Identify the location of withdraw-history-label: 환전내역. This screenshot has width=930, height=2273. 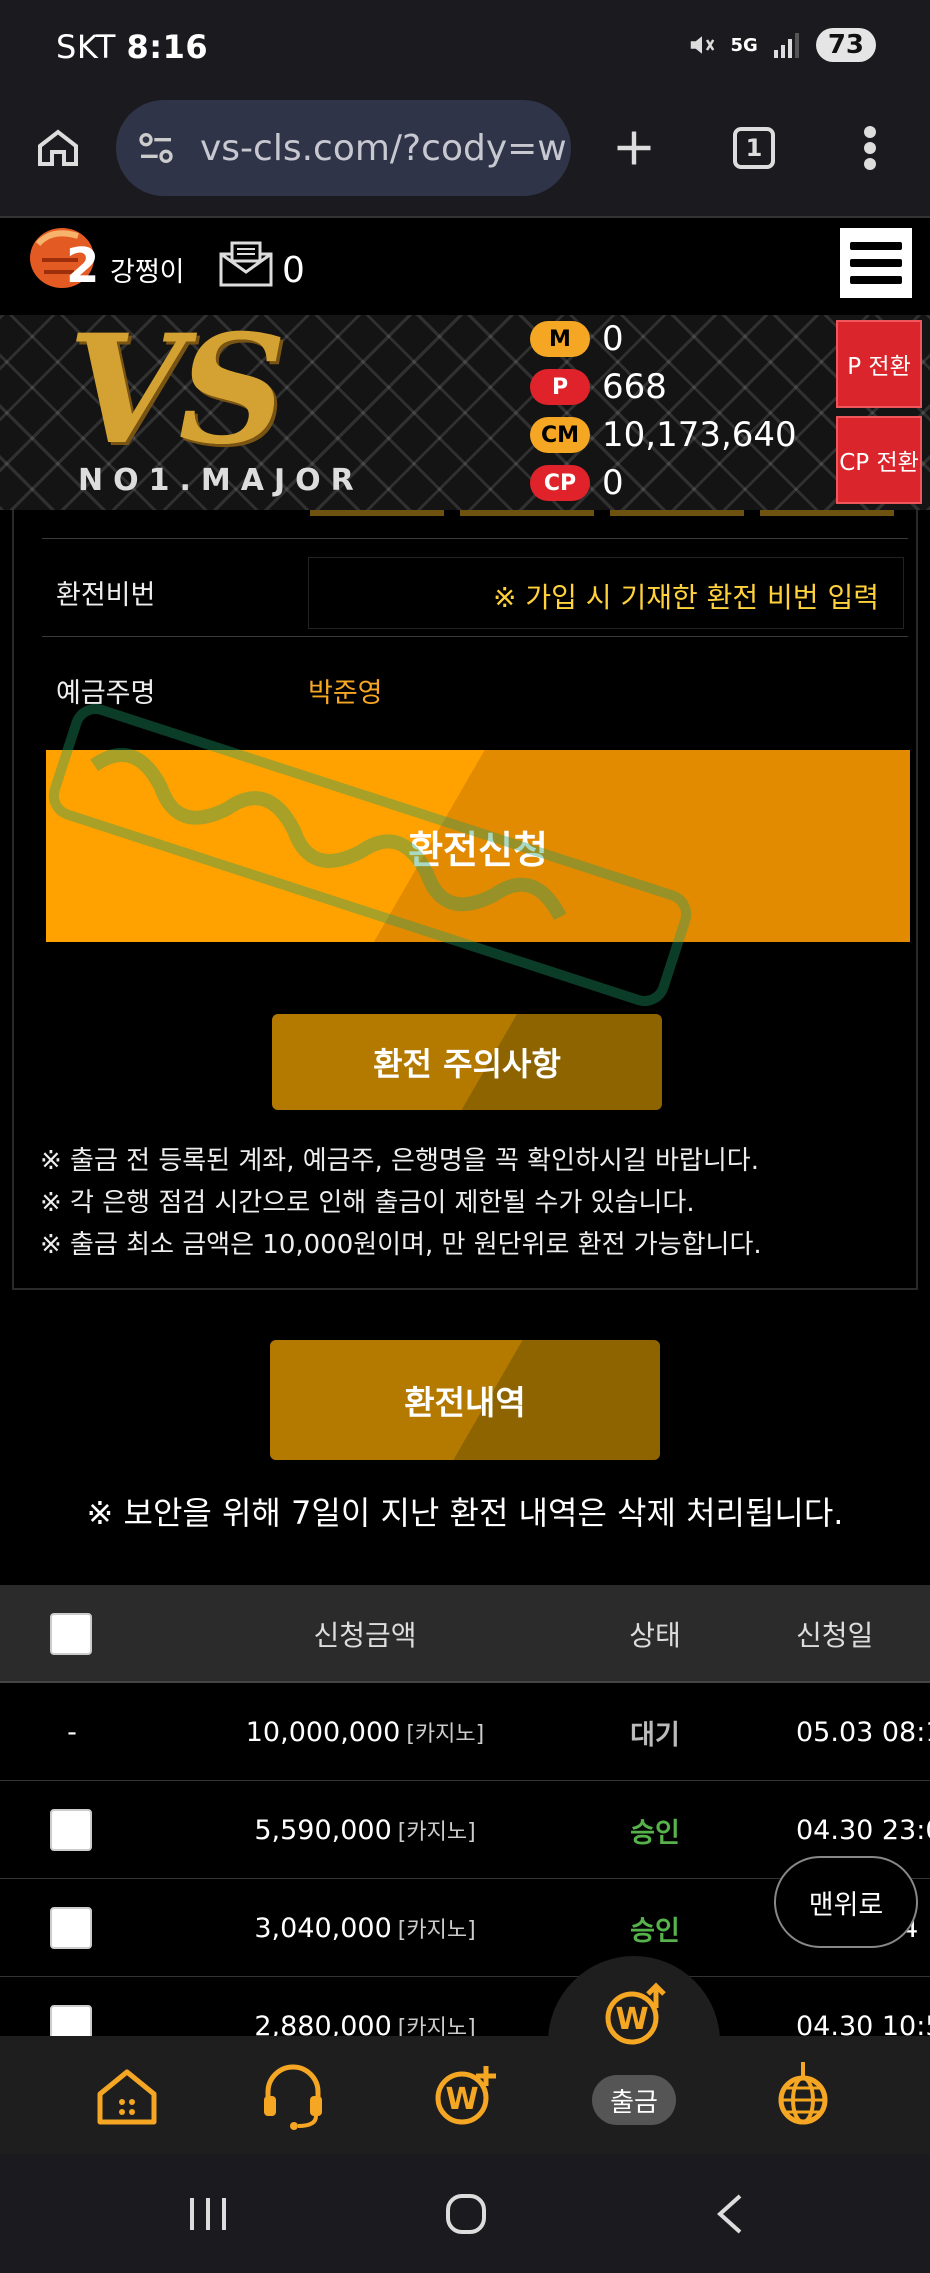
(465, 1402).